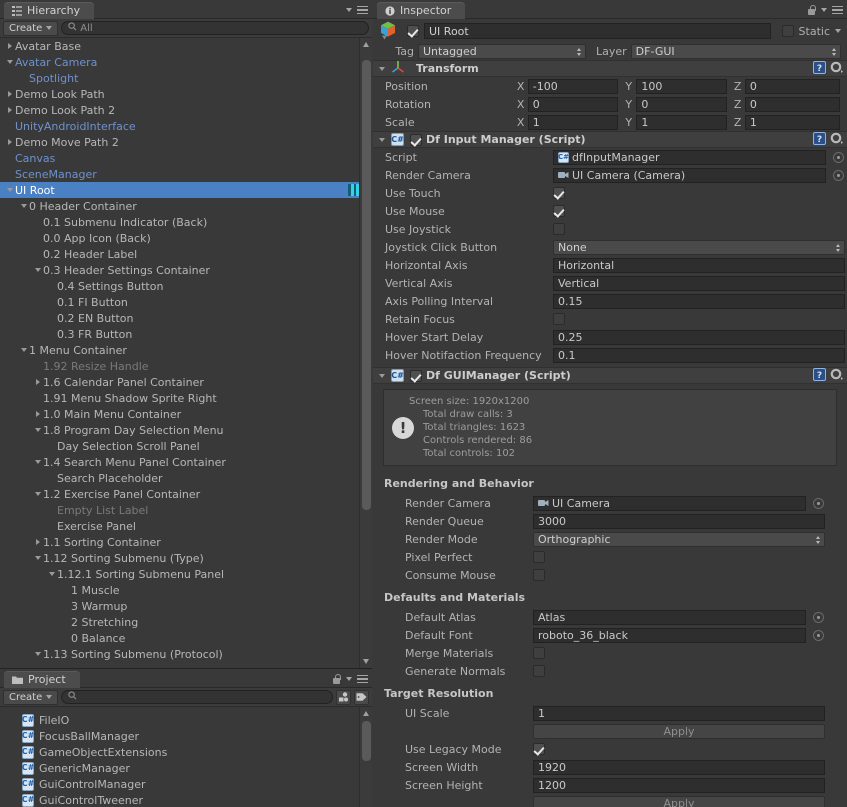 Image resolution: width=847 pixels, height=807 pixels. Describe the element at coordinates (610, 68) in the screenshot. I see `component-header-transform: Transform ?` at that location.